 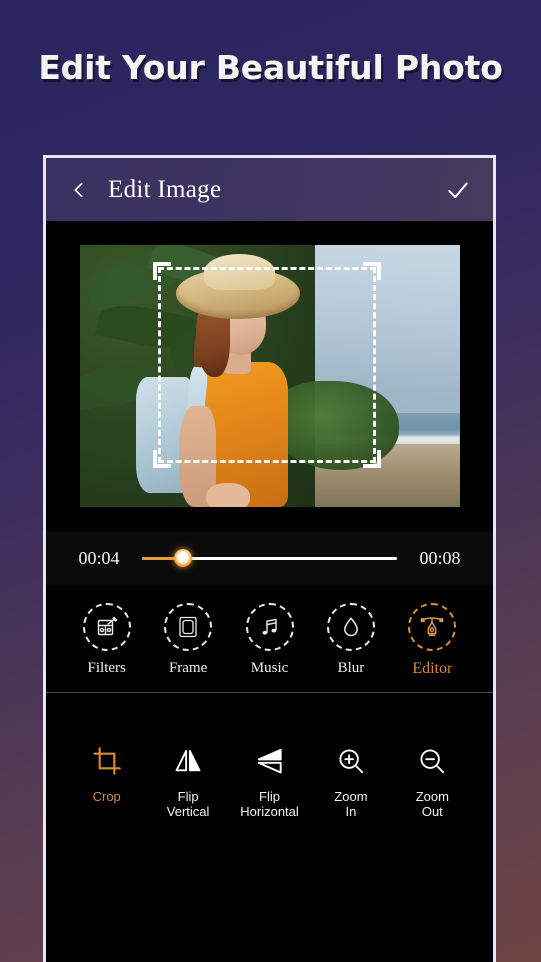 What do you see at coordinates (458, 190) in the screenshot?
I see `check-icon` at bounding box center [458, 190].